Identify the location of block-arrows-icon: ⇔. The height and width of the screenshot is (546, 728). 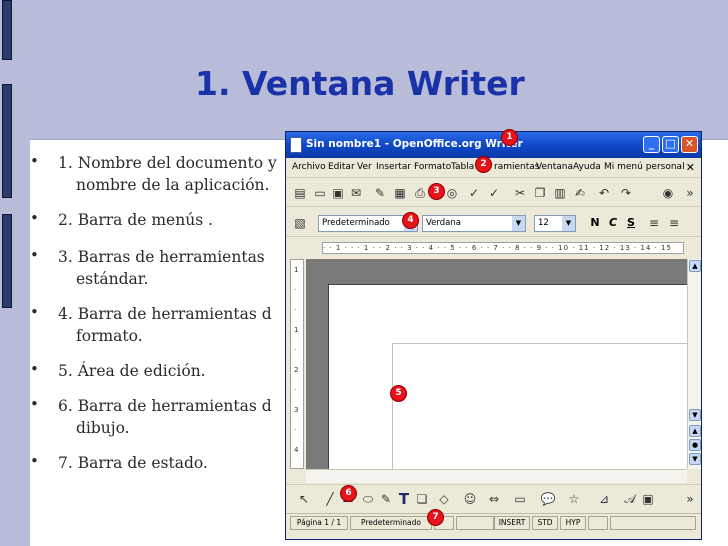
(494, 499).